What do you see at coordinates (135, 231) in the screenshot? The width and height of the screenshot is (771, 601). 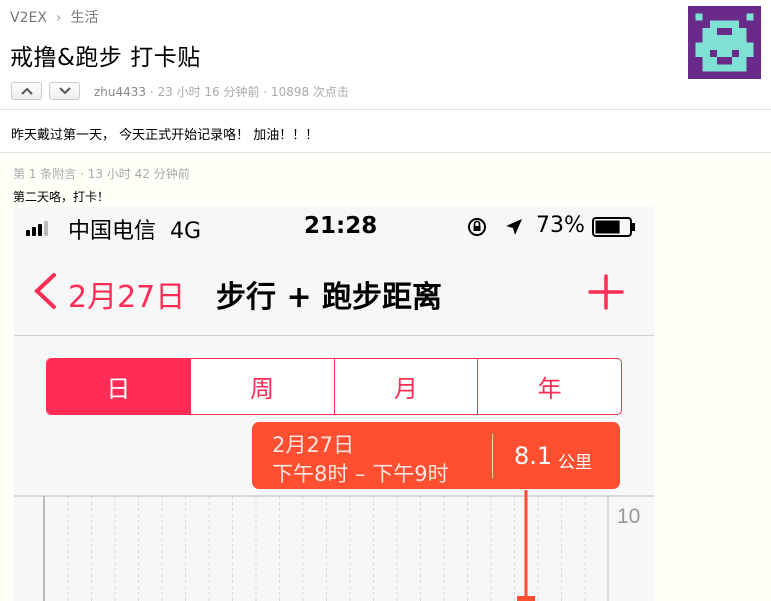 I see `carrier-label: 中国电信 4G` at bounding box center [135, 231].